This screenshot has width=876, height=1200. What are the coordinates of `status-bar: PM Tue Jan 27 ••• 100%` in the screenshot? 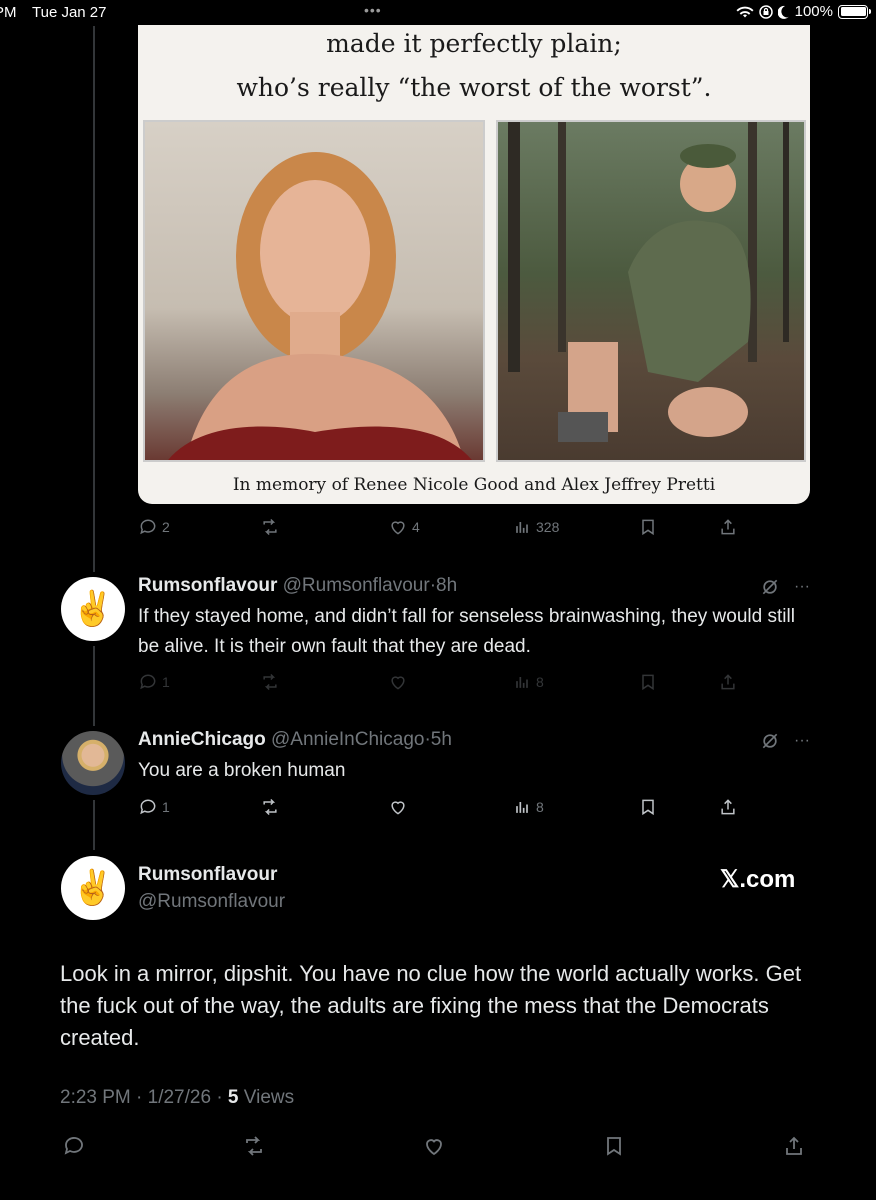 It's located at (438, 13).